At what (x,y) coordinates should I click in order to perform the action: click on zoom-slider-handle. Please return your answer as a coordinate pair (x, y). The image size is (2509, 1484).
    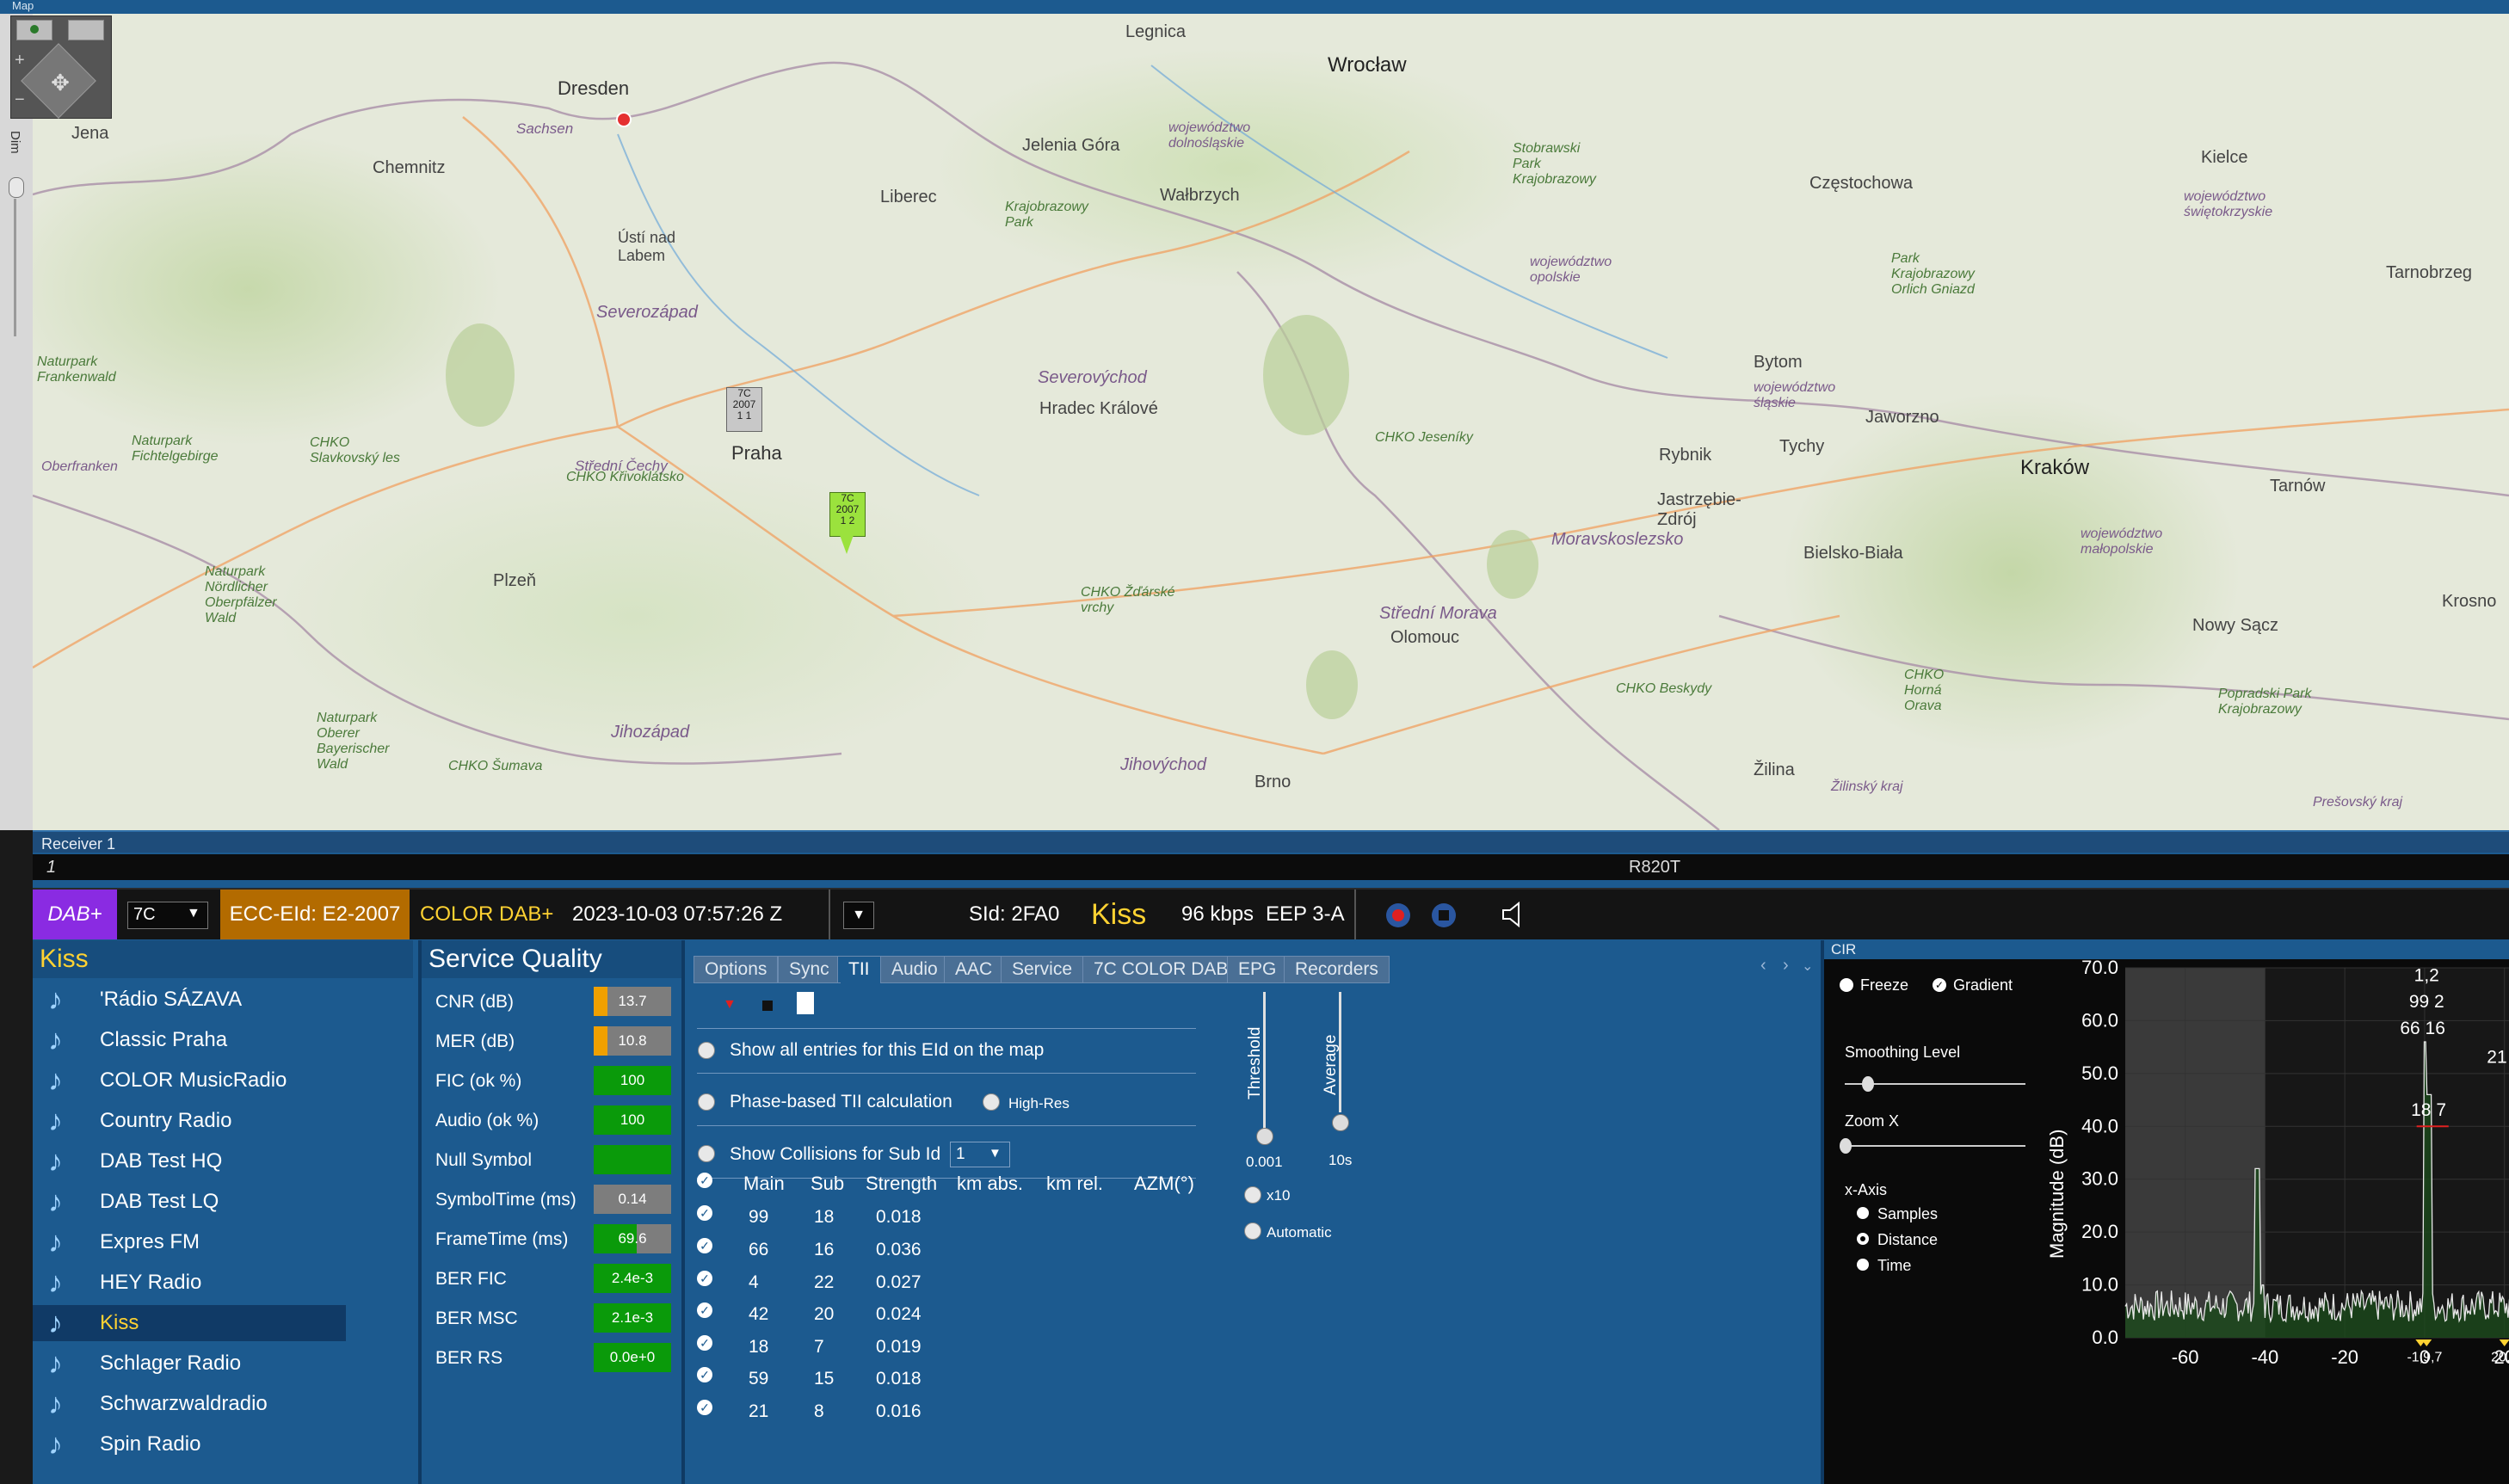
    Looking at the image, I should click on (1846, 1146).